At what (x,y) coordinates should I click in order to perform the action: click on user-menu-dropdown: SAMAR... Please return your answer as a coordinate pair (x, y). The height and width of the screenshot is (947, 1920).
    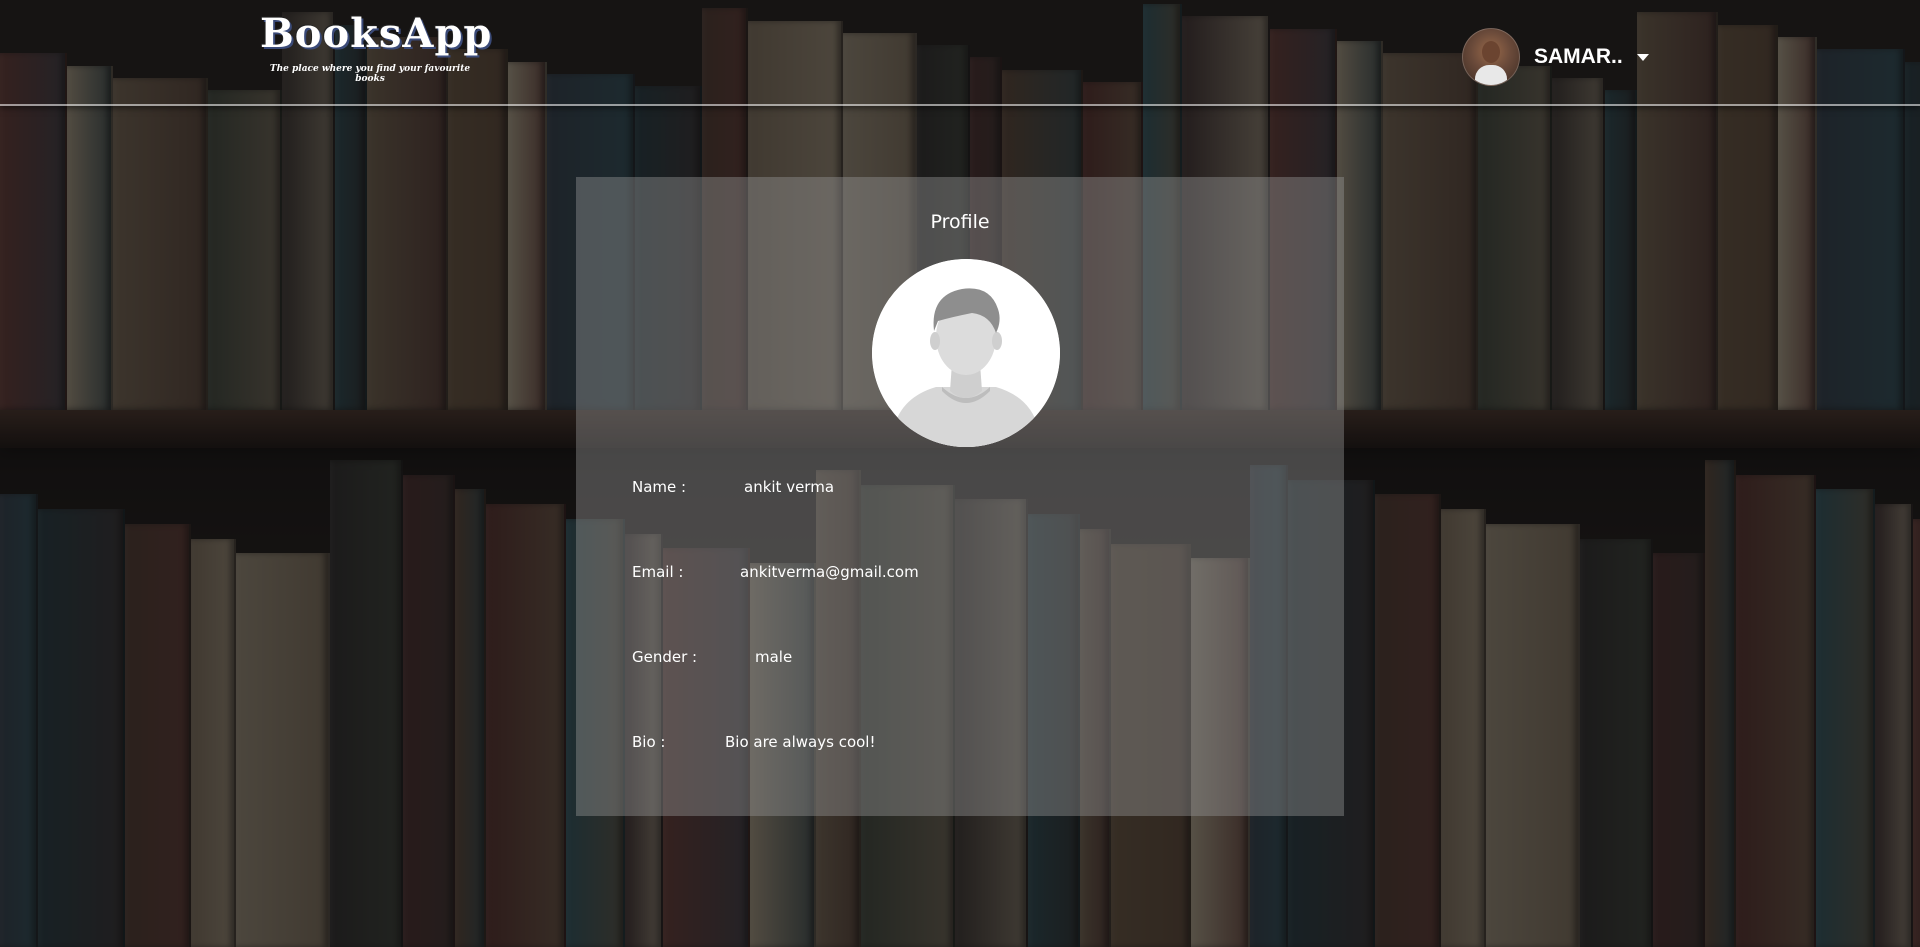
    Looking at the image, I should click on (1555, 57).